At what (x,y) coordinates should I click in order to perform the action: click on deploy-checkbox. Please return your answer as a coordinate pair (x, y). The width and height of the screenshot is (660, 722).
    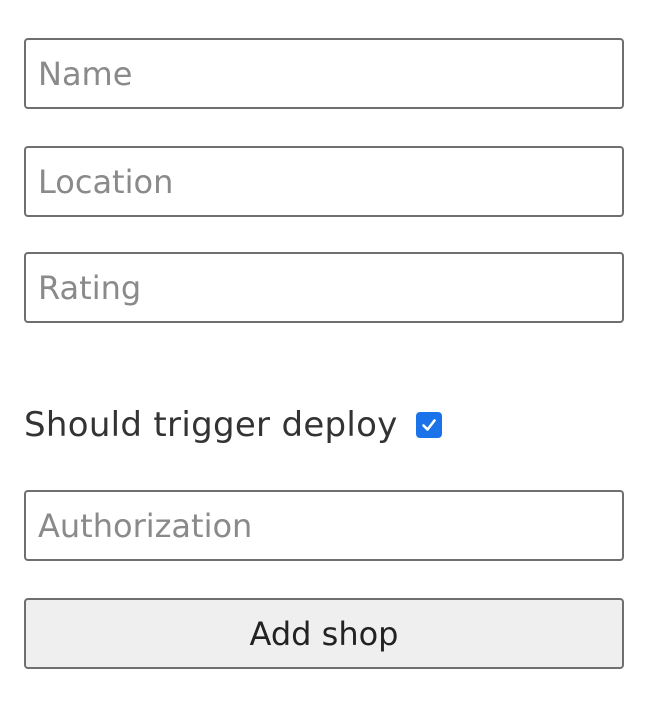
    Looking at the image, I should click on (428, 425).